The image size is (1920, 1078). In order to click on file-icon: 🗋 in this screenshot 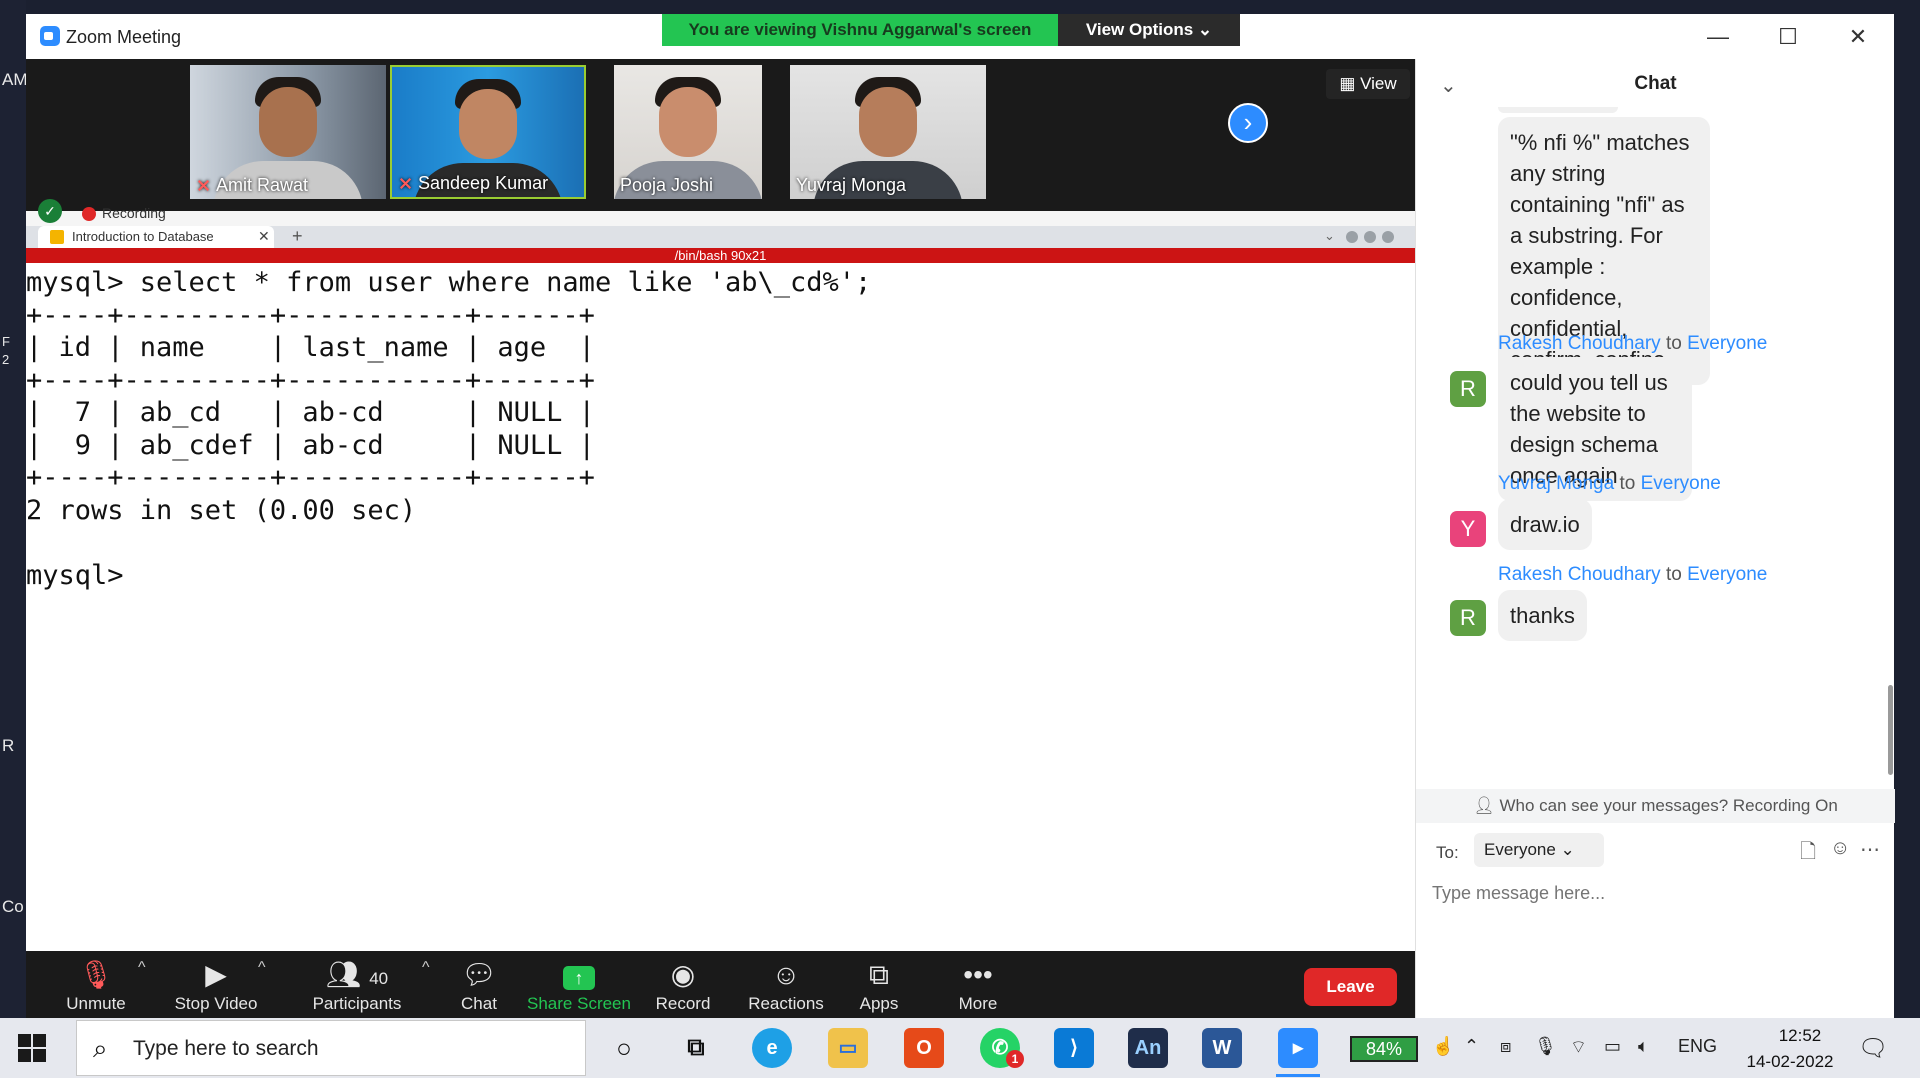, I will do `click(1808, 854)`.